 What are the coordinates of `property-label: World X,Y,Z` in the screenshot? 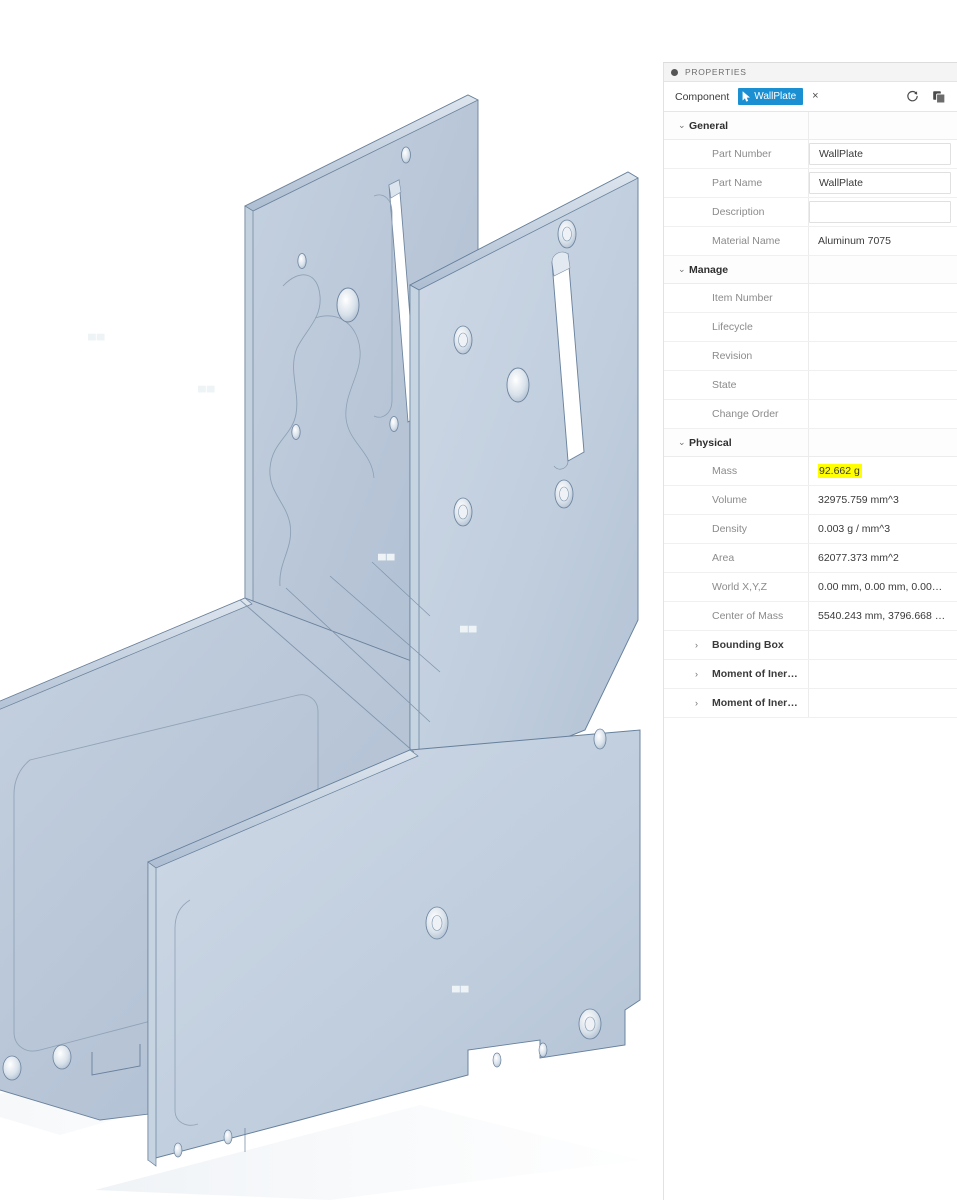 It's located at (736, 587).